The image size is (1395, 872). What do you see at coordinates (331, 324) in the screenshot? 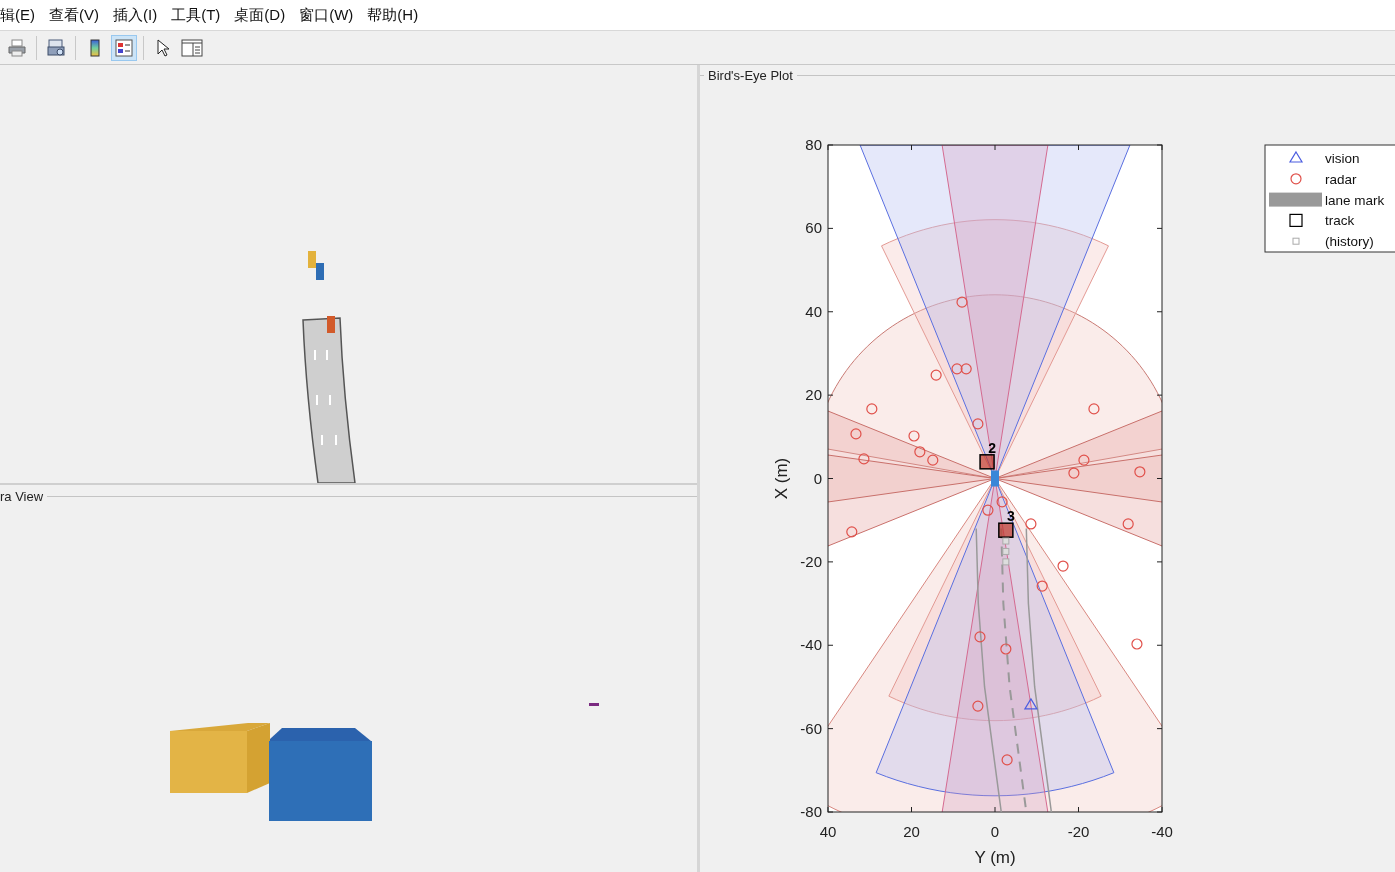
I see `vehicle-icon` at bounding box center [331, 324].